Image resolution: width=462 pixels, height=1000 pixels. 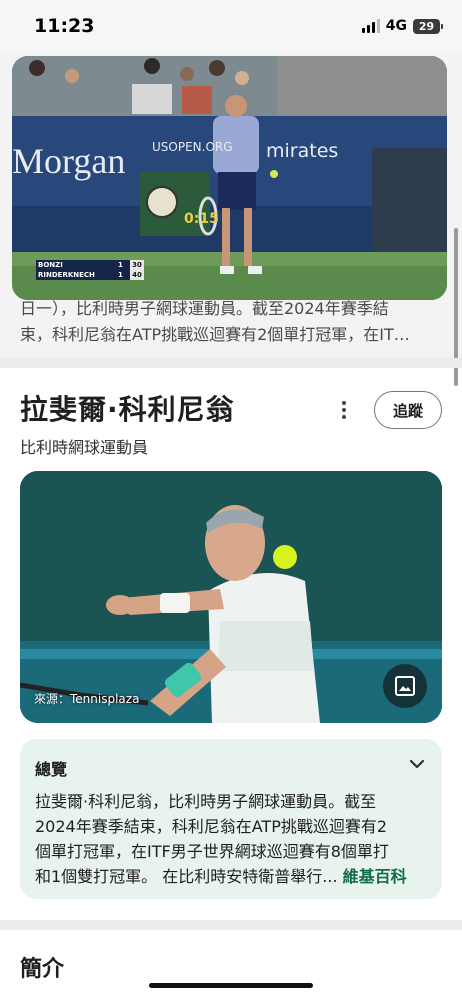 I want to click on scoreboard-row: RINDERKNECH 1 40, so click(x=91, y=275).